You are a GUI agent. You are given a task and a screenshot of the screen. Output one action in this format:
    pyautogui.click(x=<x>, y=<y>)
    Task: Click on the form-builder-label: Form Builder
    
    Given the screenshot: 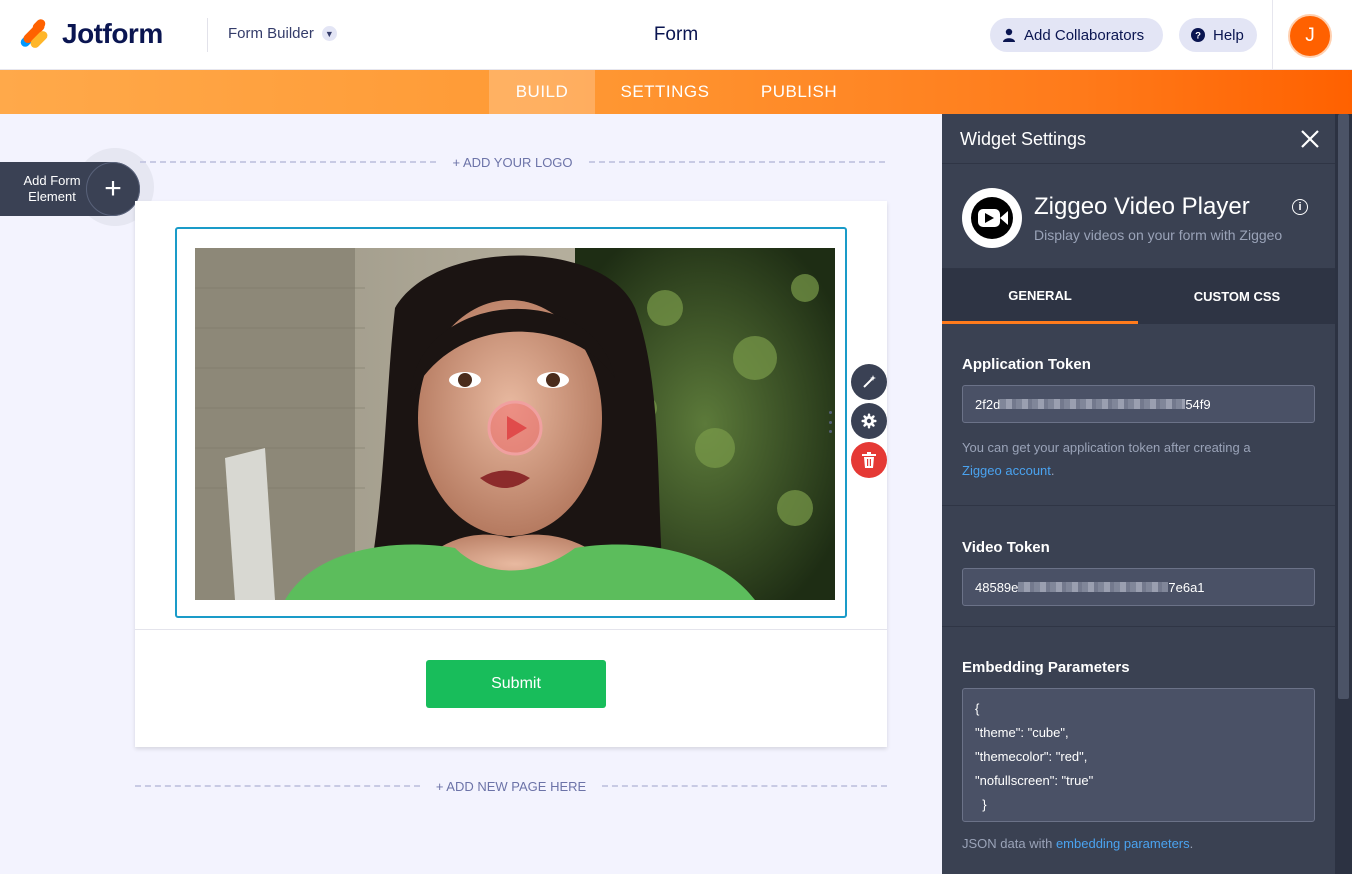 What is the action you would take?
    pyautogui.click(x=271, y=33)
    